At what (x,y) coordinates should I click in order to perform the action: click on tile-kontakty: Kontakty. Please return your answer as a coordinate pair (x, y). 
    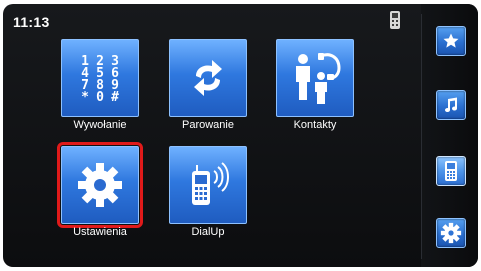
    Looking at the image, I should click on (315, 87).